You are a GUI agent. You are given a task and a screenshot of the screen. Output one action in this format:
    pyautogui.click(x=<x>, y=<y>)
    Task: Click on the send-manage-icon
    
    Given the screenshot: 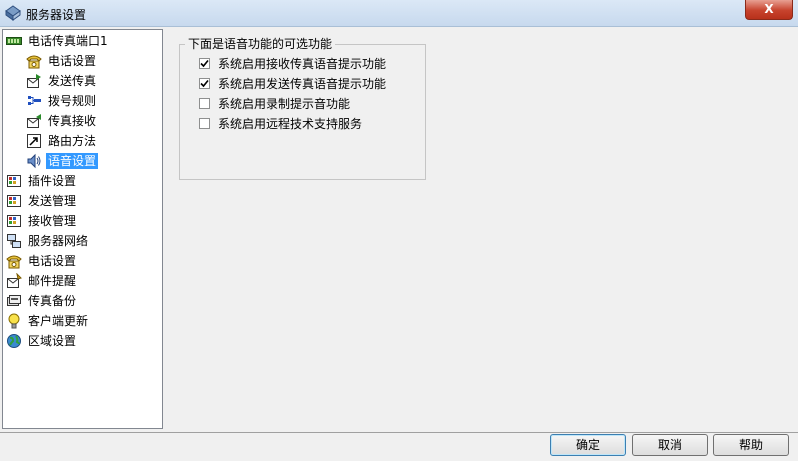 What is the action you would take?
    pyautogui.click(x=14, y=201)
    